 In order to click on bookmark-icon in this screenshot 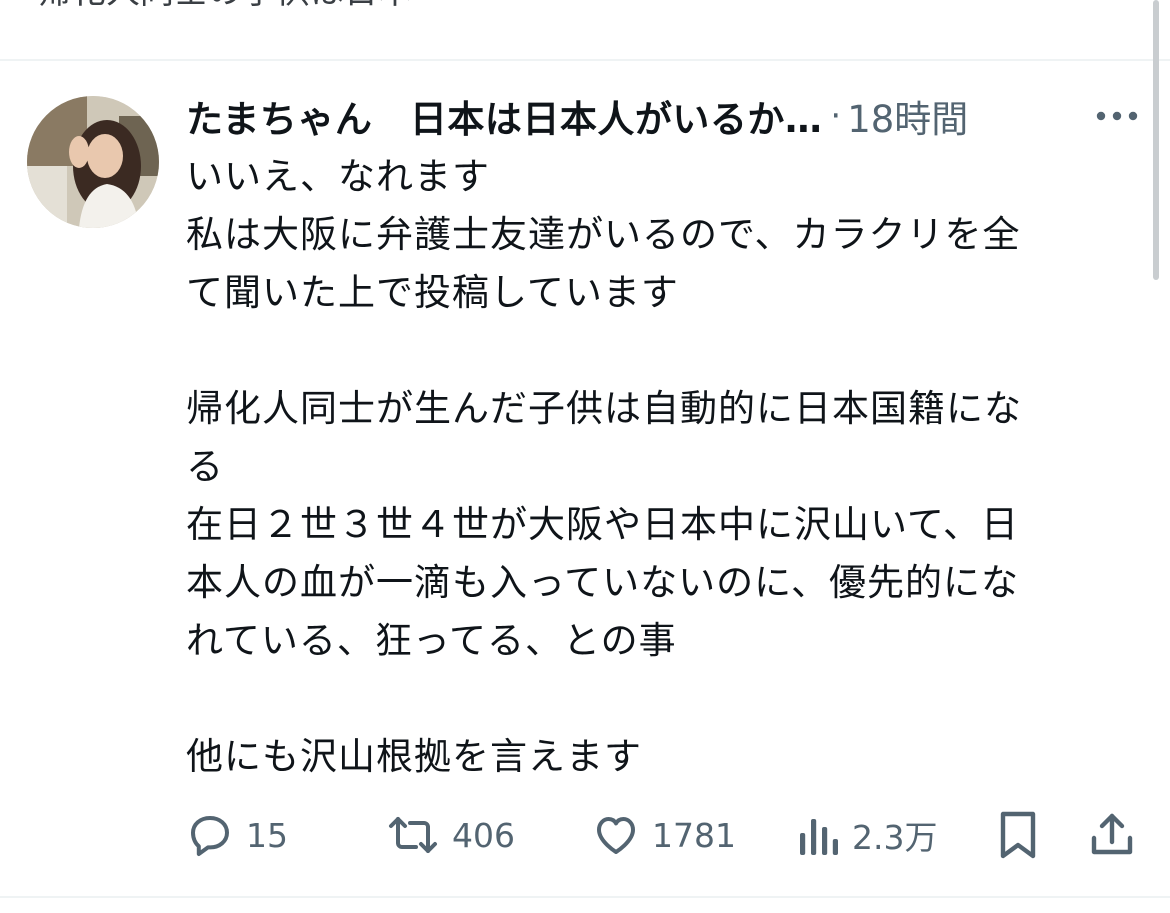, I will do `click(1018, 835)`.